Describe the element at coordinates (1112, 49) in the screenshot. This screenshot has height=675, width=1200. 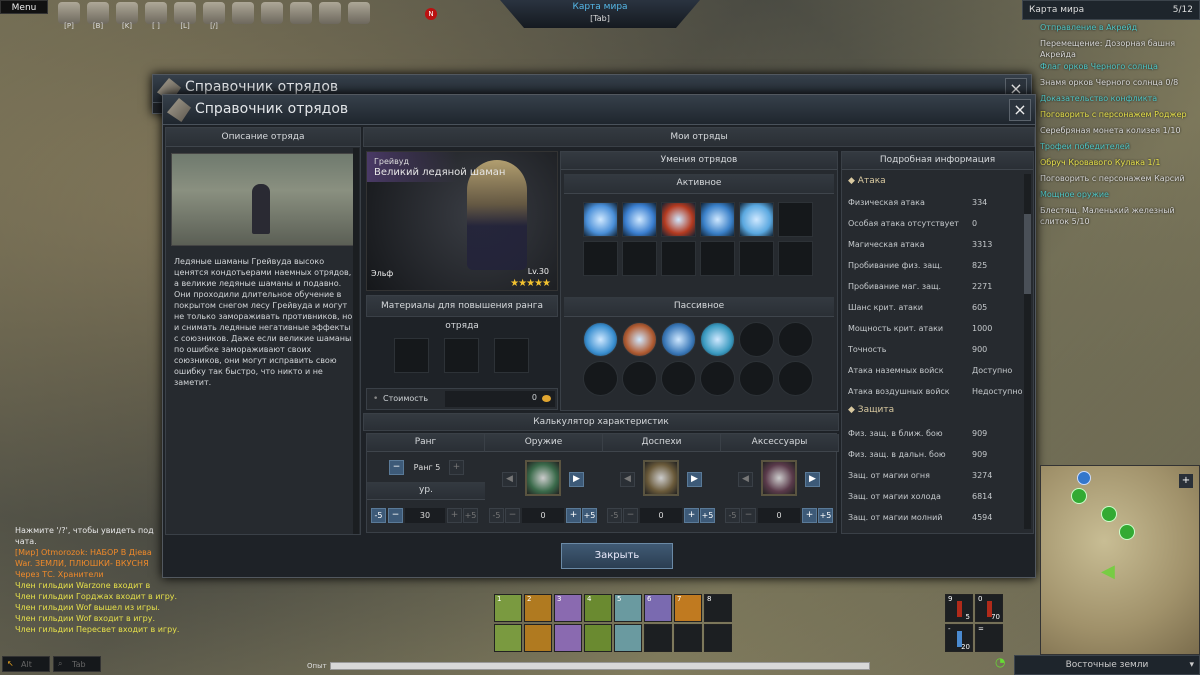
I see `quest-tracker-item: Перемещение: Дозорная башня Акрейда` at that location.